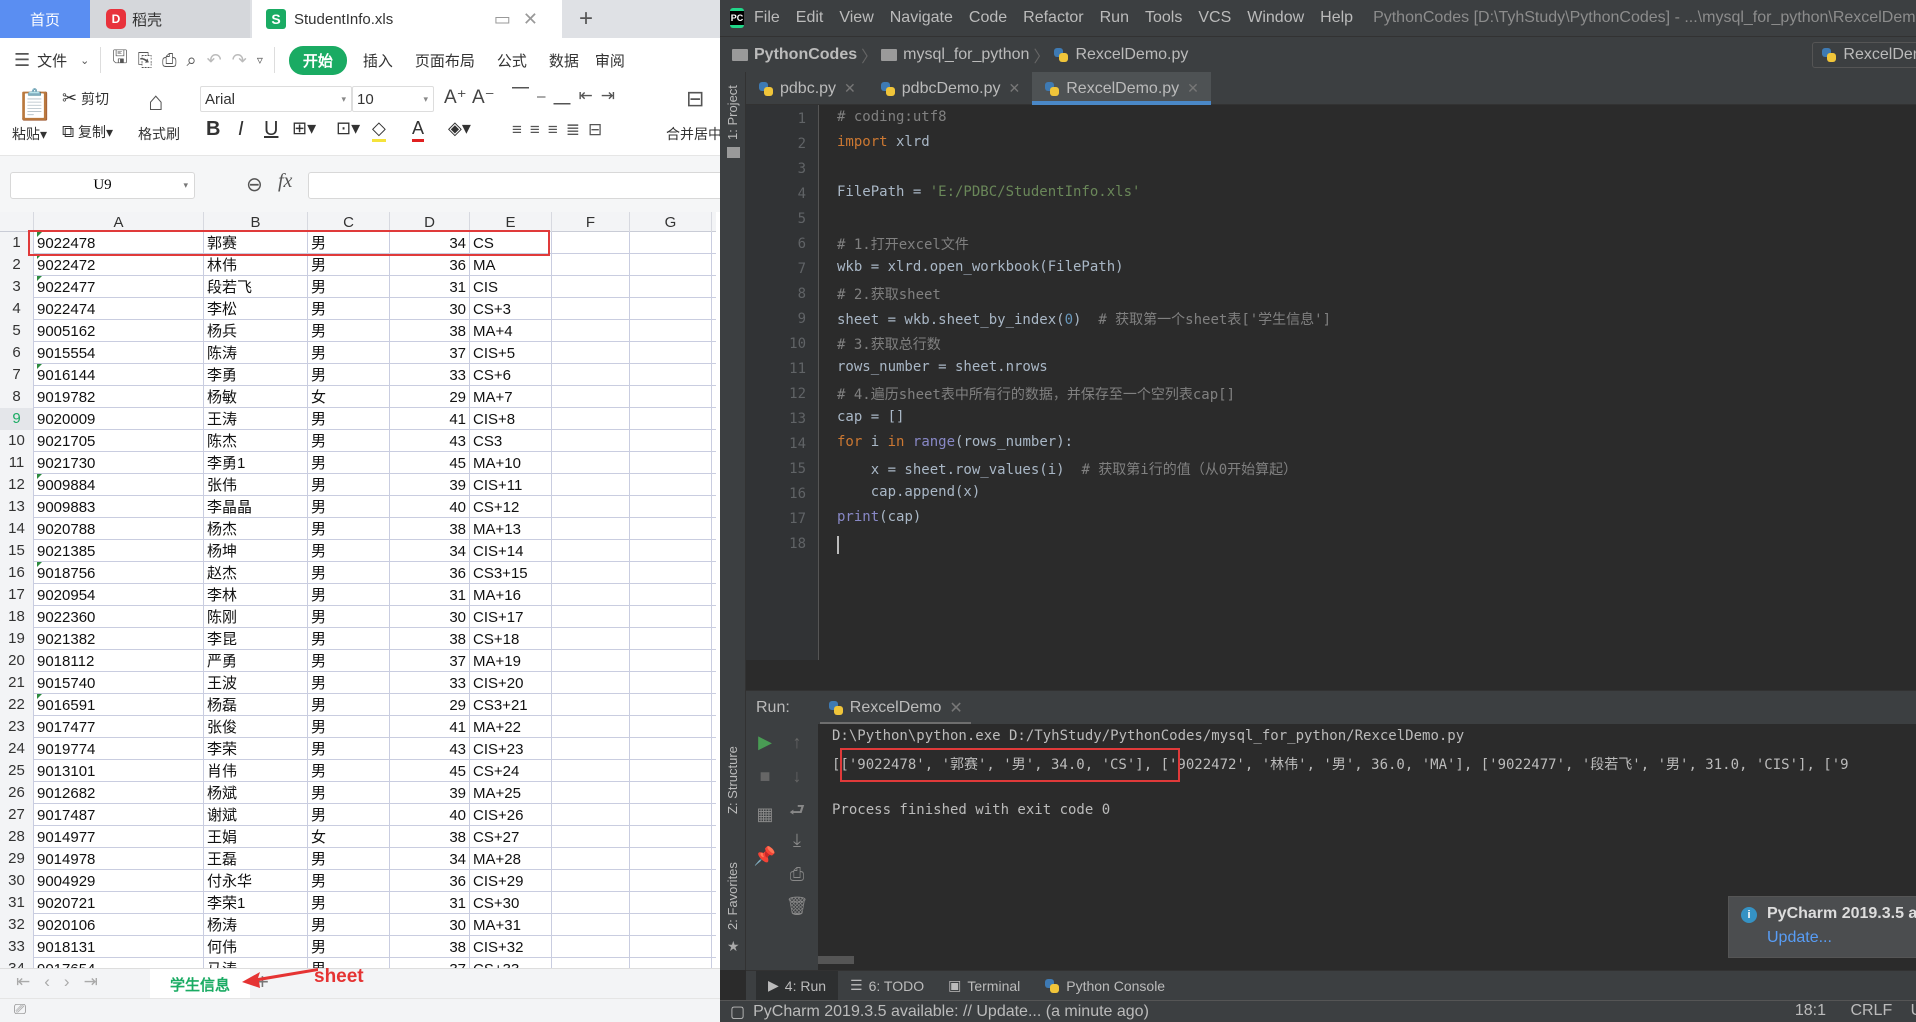  Describe the element at coordinates (1871, 1010) in the screenshot. I see `line-separator: CRLF` at that location.